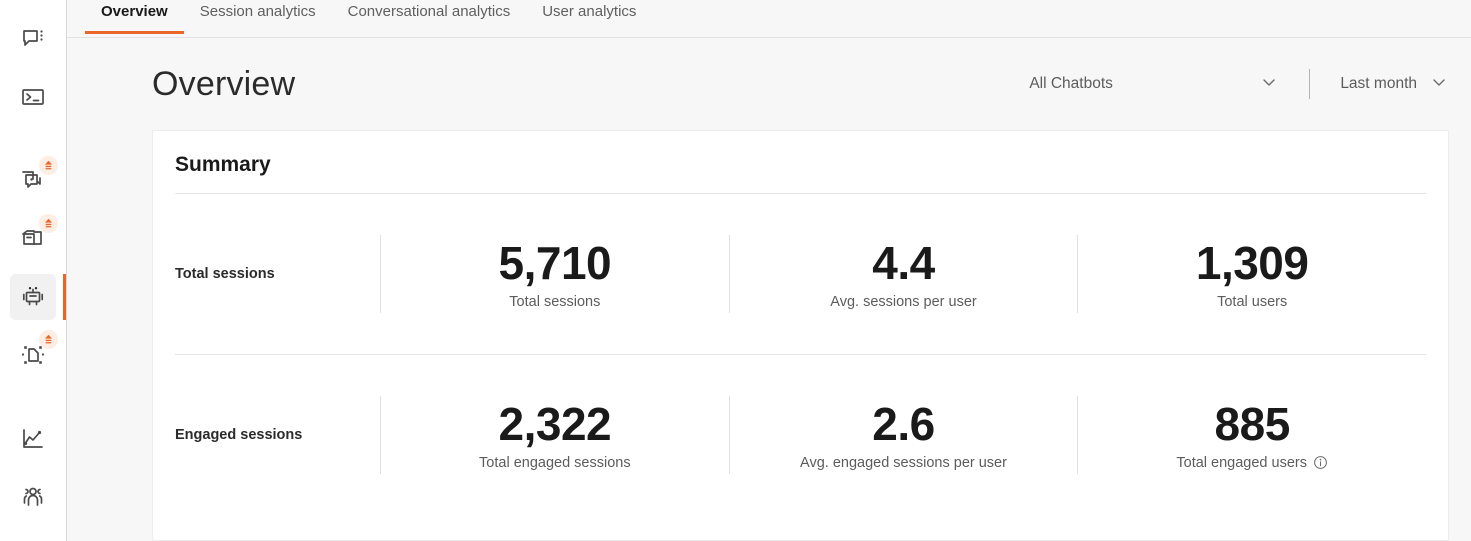  I want to click on metric-label-wrap: Total engaged sessions, so click(555, 463).